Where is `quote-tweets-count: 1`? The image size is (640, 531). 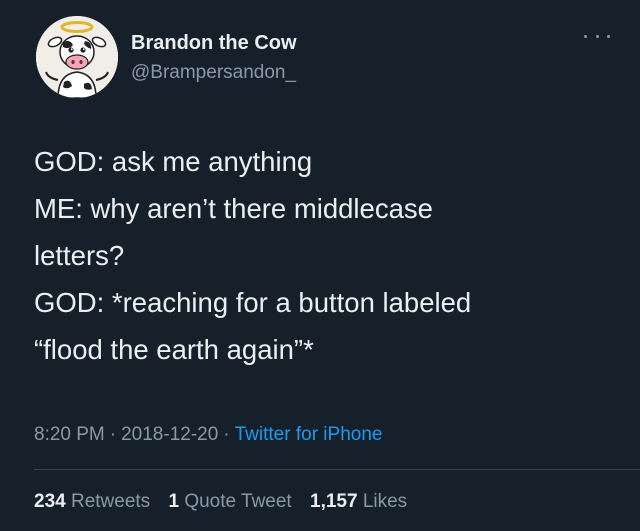 quote-tweets-count: 1 is located at coordinates (174, 501).